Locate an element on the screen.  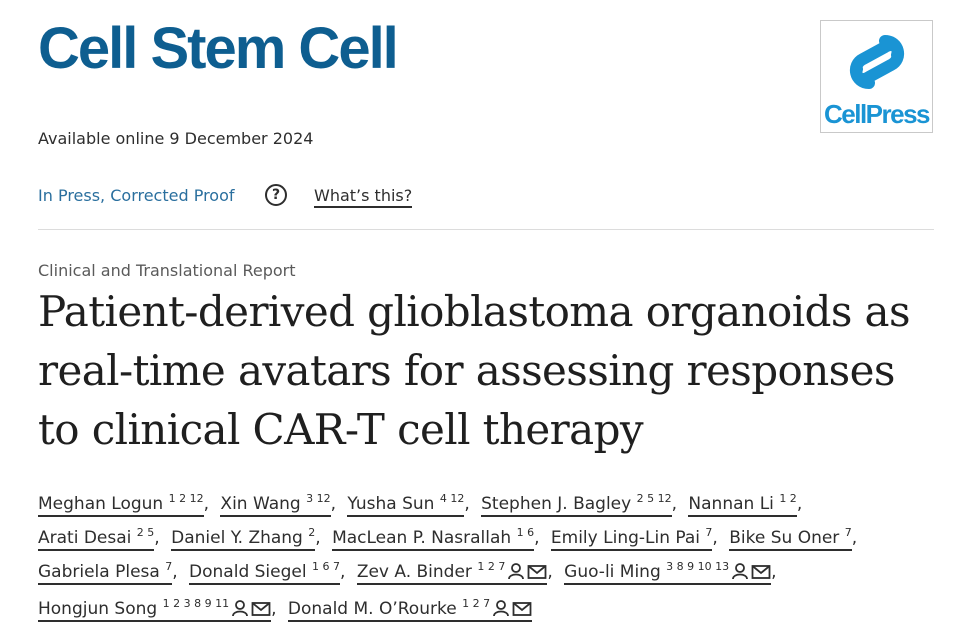
divider is located at coordinates (486, 229).